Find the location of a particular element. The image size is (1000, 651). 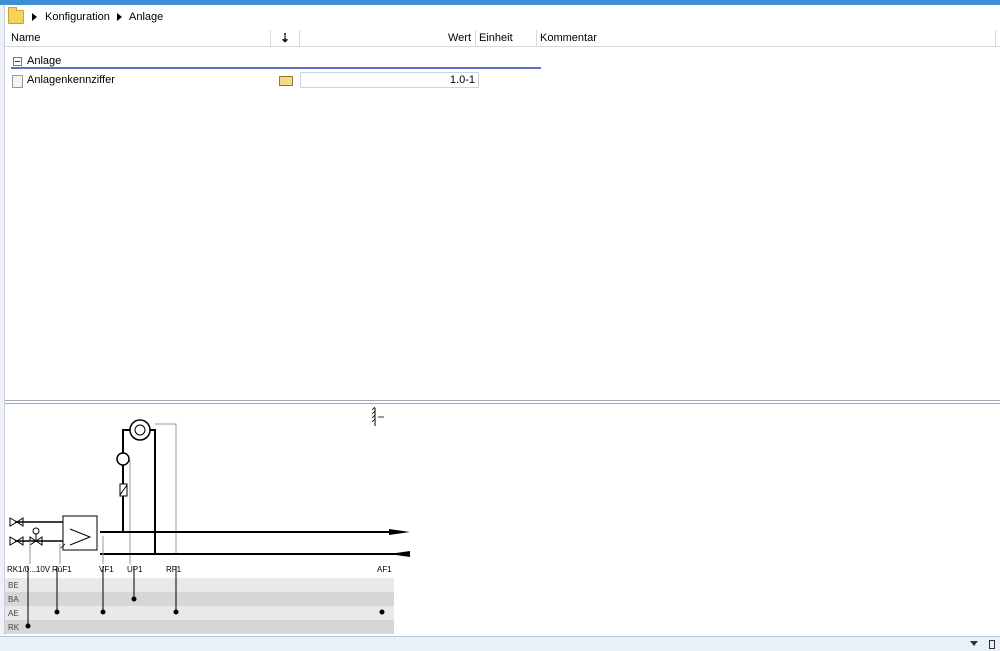

folder-icon is located at coordinates (16, 15).